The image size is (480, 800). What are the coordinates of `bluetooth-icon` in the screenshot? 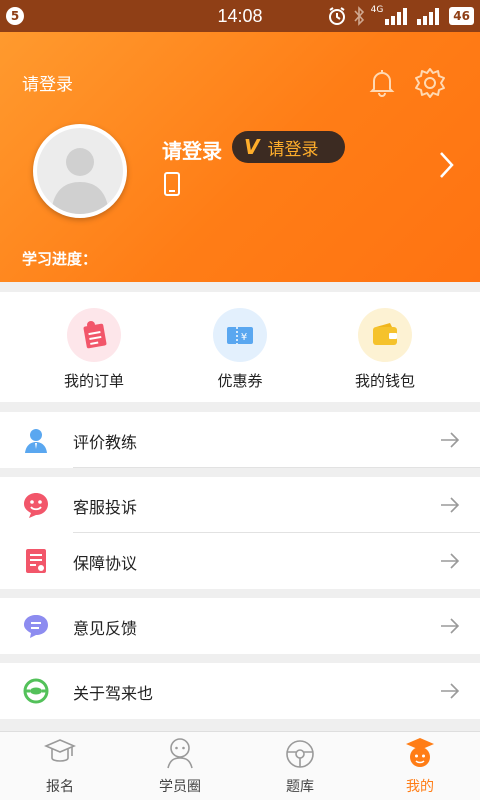 It's located at (358, 16).